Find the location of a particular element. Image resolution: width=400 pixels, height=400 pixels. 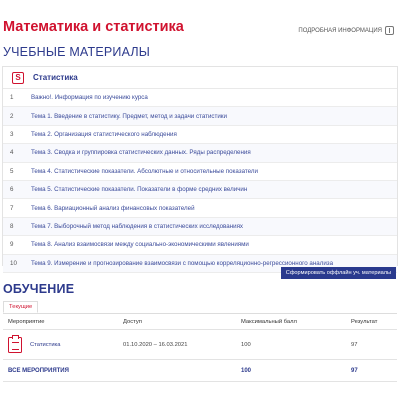

subject-icon: S is located at coordinates (18, 77).